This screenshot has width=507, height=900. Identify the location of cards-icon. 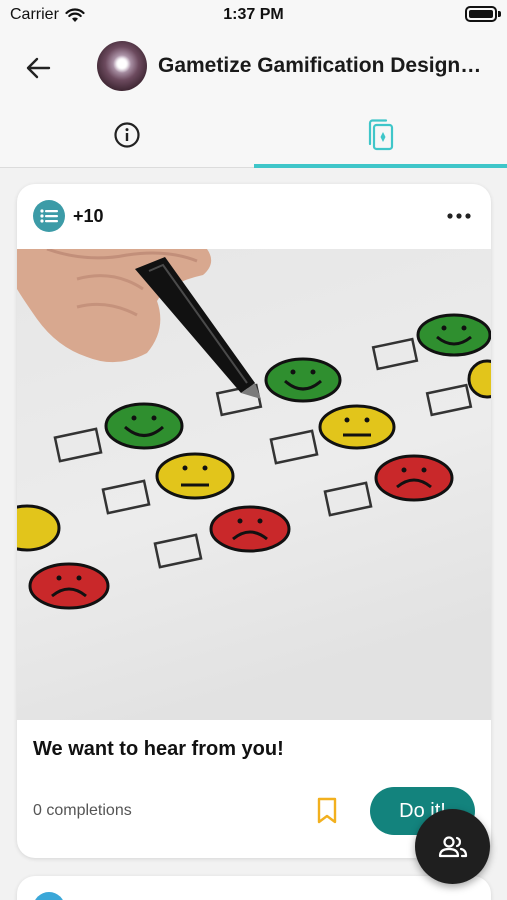
(380, 135).